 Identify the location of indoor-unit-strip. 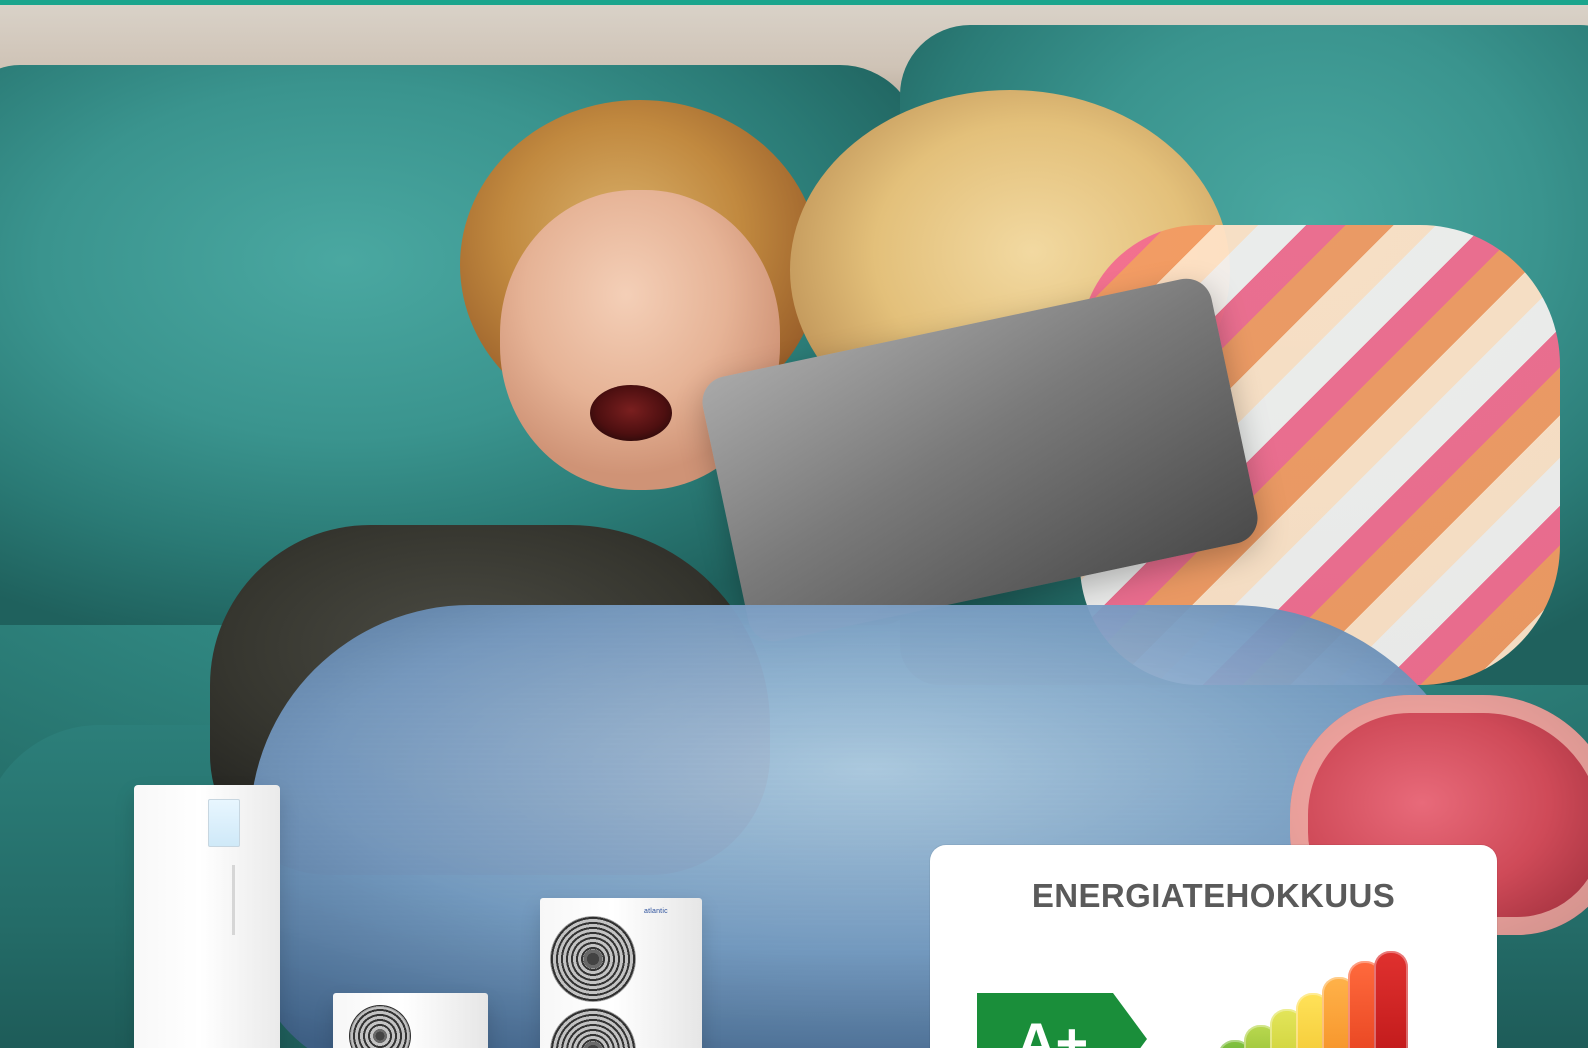
(233, 900).